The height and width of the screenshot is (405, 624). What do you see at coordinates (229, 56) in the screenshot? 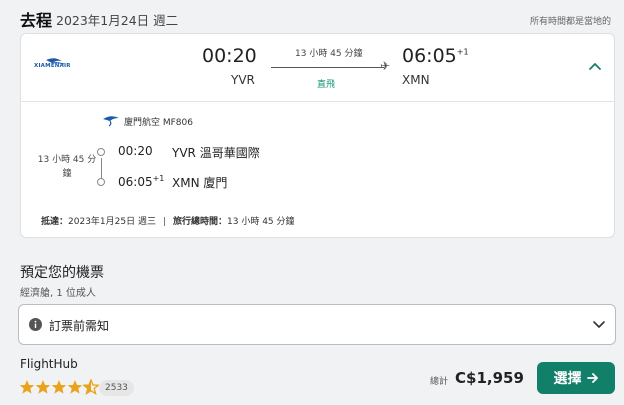
I see `departure-time: 00:20` at bounding box center [229, 56].